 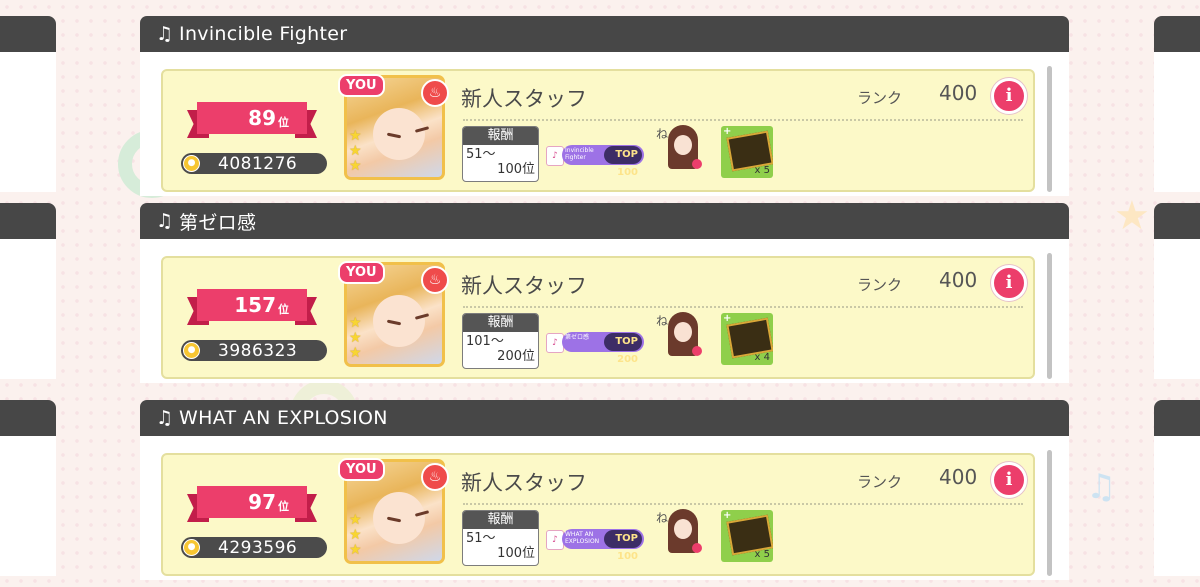 What do you see at coordinates (604, 34) in the screenshot?
I see `panel-header: ♫ Invincible Fighter` at bounding box center [604, 34].